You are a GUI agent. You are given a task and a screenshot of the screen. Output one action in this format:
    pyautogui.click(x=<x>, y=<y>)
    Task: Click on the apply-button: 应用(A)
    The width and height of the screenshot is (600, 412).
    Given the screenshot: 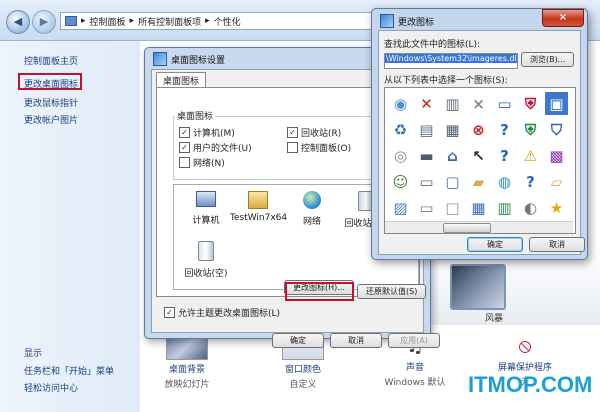 What is the action you would take?
    pyautogui.click(x=414, y=340)
    